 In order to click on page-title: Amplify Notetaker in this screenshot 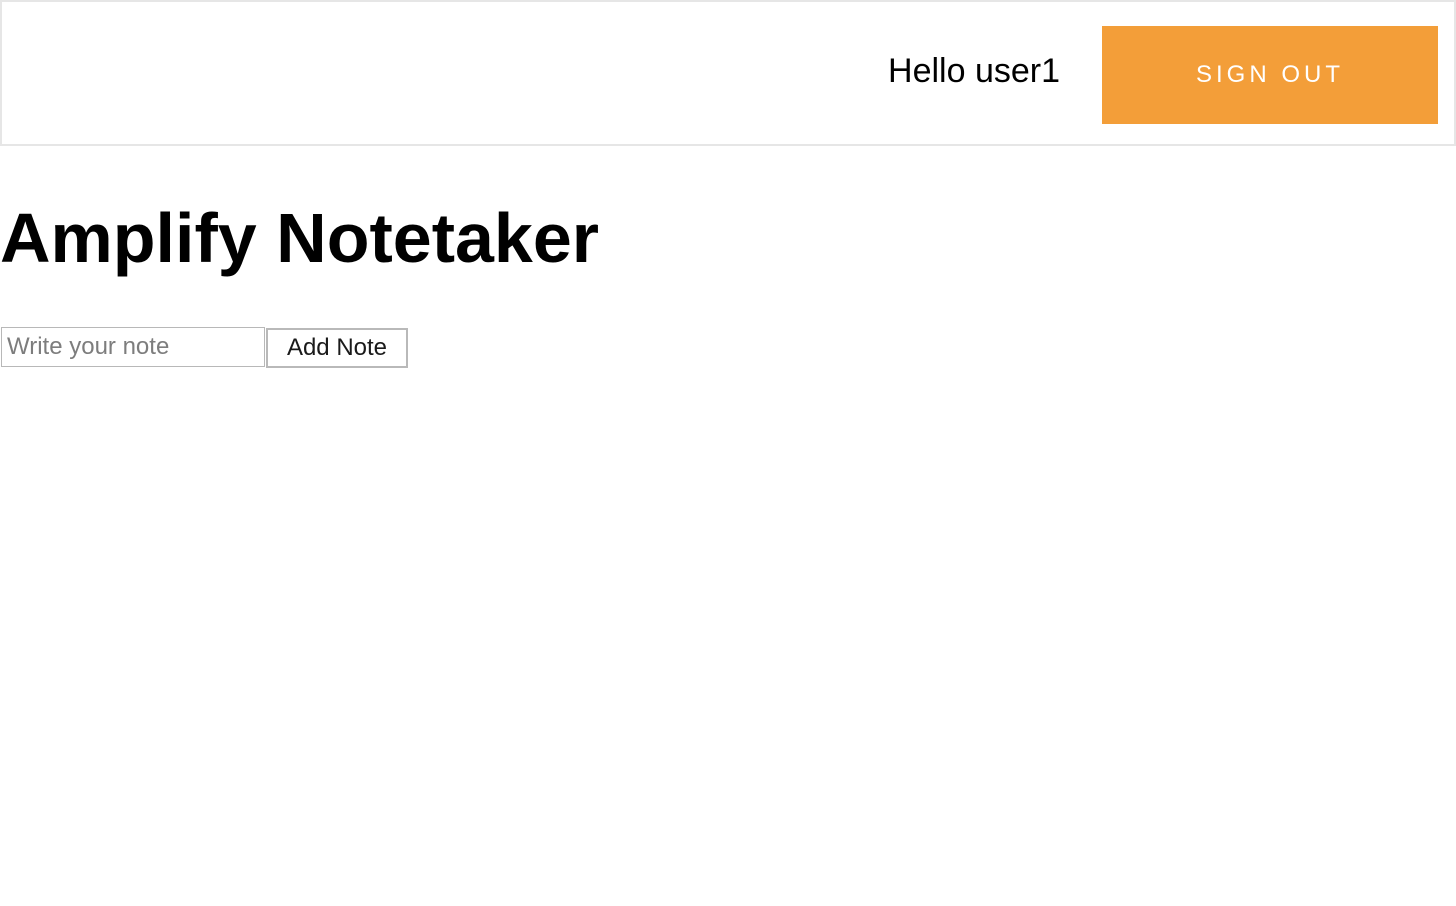, I will do `click(300, 238)`.